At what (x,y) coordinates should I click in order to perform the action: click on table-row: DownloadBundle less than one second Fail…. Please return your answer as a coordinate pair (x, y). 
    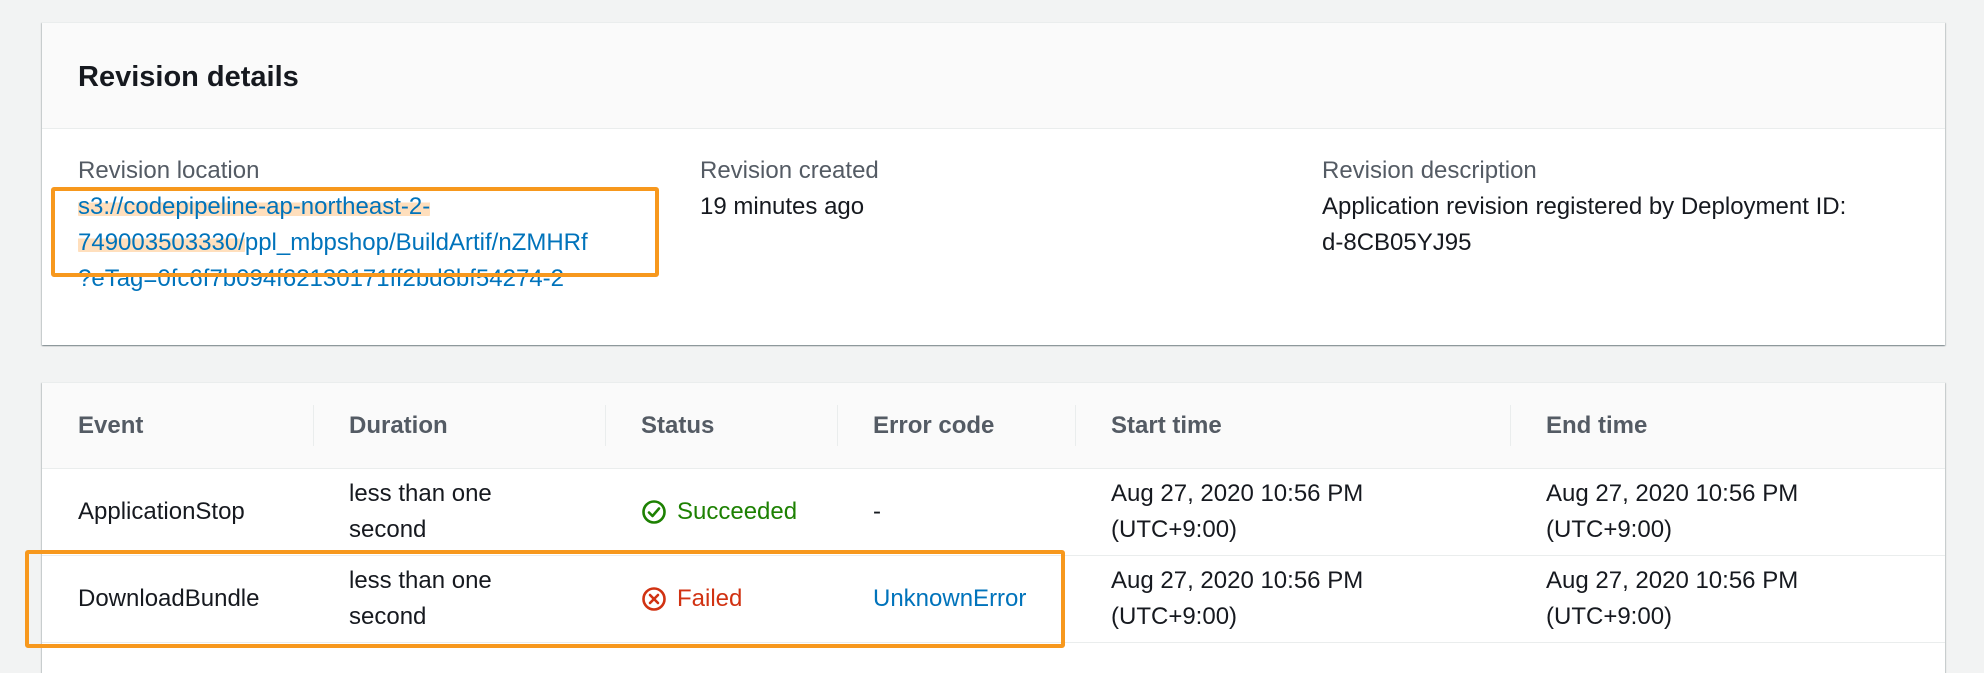
    Looking at the image, I should click on (993, 599).